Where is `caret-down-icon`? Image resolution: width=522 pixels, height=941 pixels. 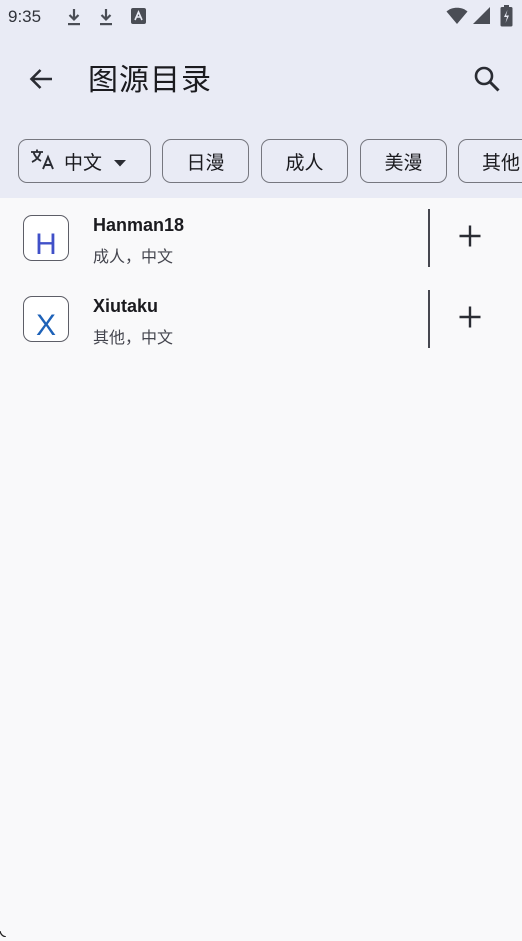
caret-down-icon is located at coordinates (120, 161).